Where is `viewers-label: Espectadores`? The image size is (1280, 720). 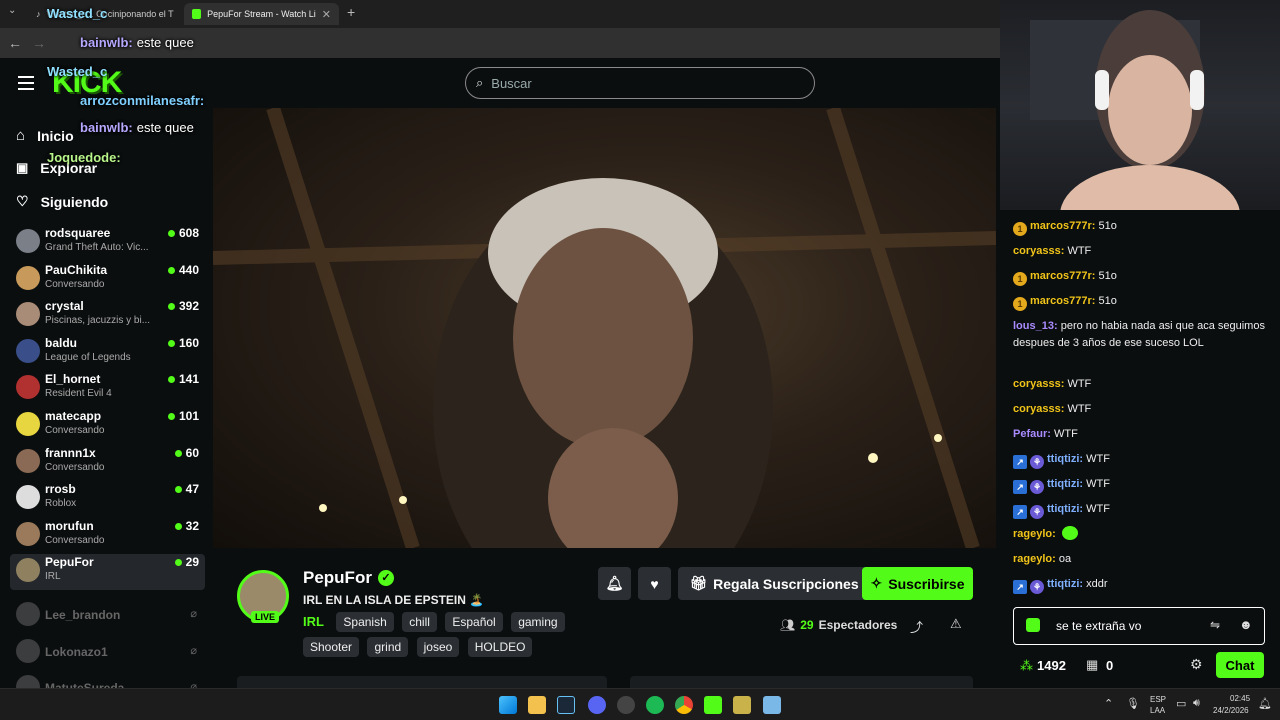 viewers-label: Espectadores is located at coordinates (858, 625).